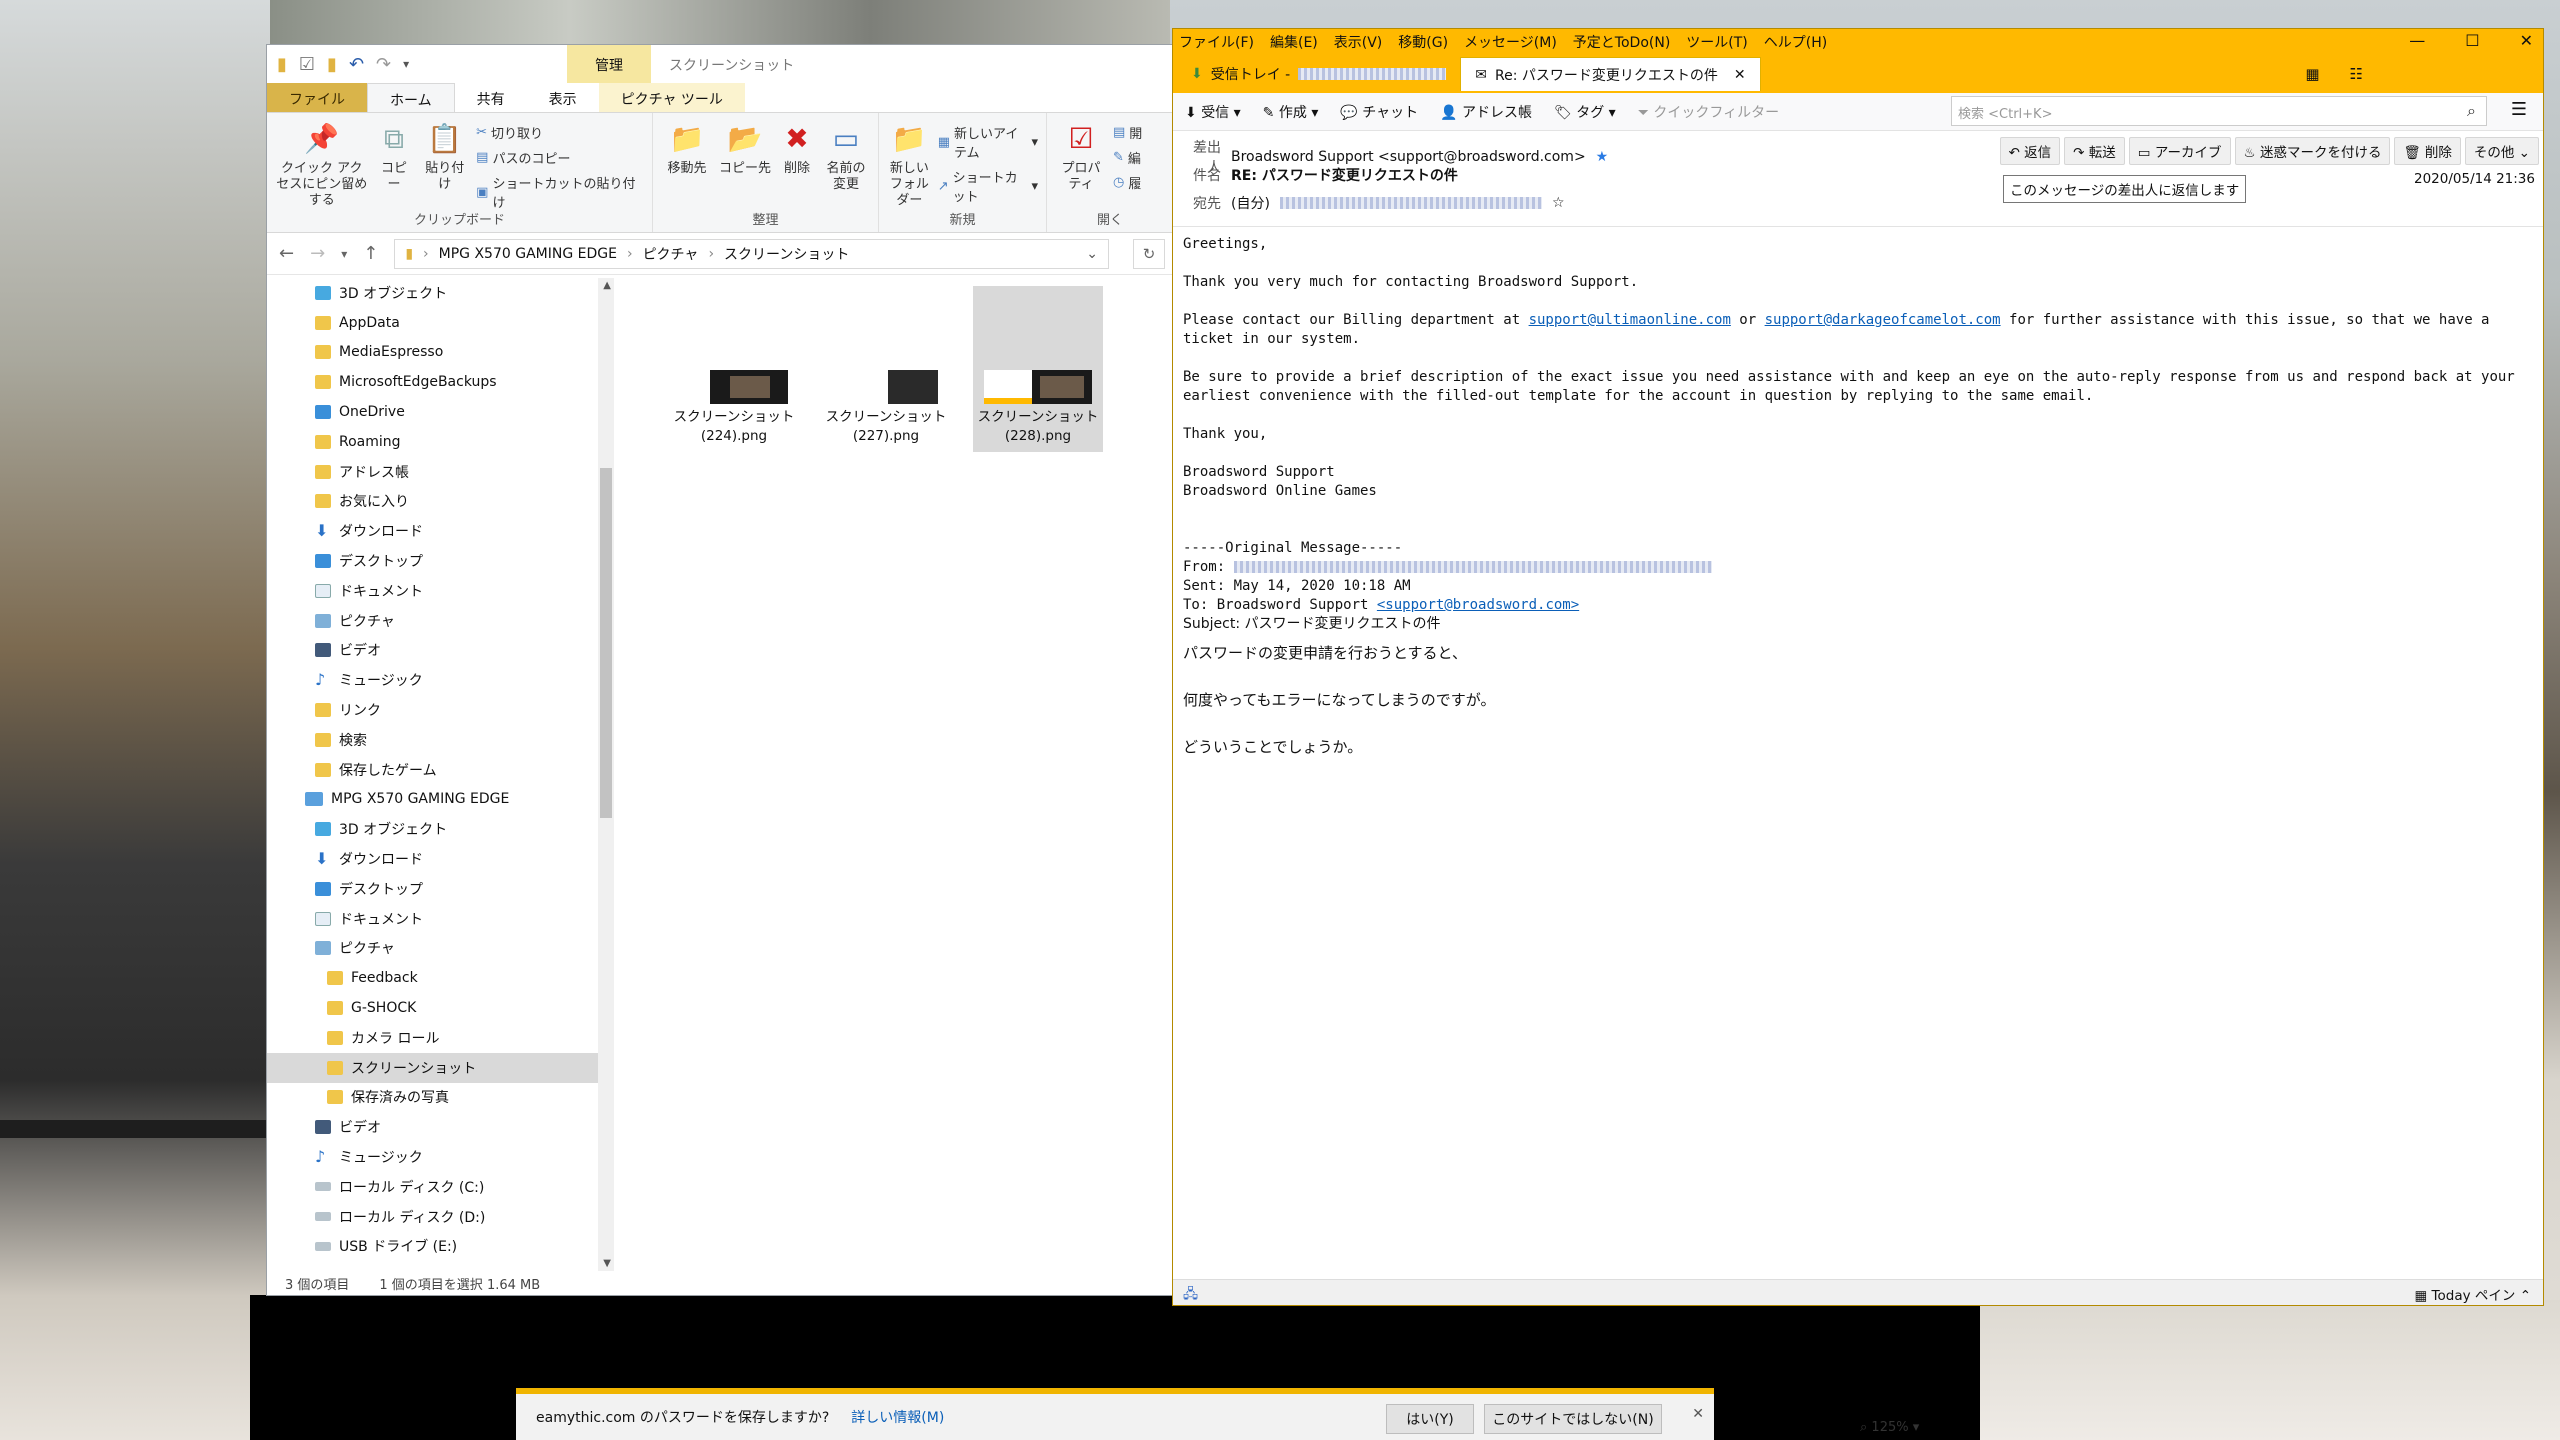 The image size is (2560, 1440). What do you see at coordinates (1716, 42) in the screenshot?
I see `menu-tools: ツール(T)` at bounding box center [1716, 42].